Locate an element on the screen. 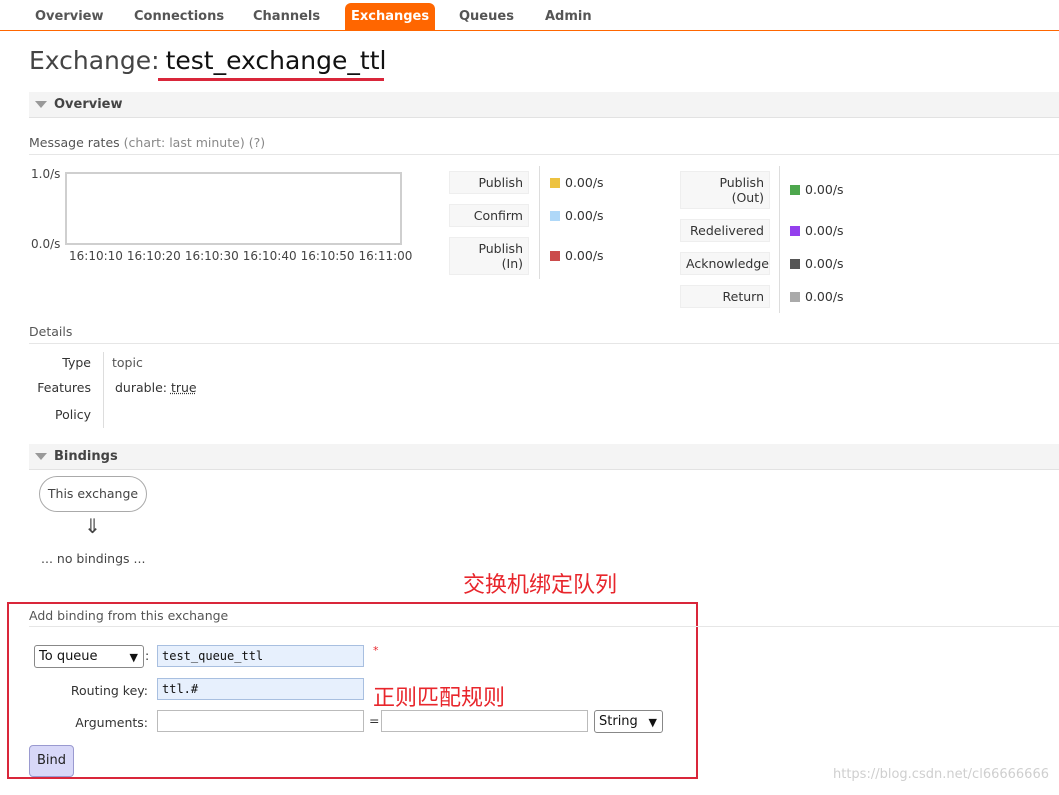  chart-x-tick: 16:10:10 is located at coordinates (96, 256).